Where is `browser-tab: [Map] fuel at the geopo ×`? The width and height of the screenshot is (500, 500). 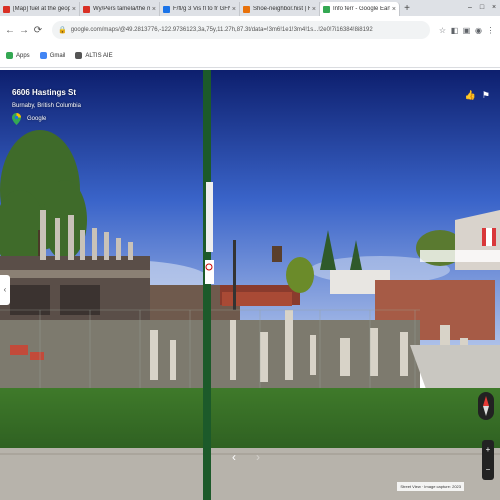
browser-tab: [Map] fuel at the geopo × is located at coordinates (40, 9).